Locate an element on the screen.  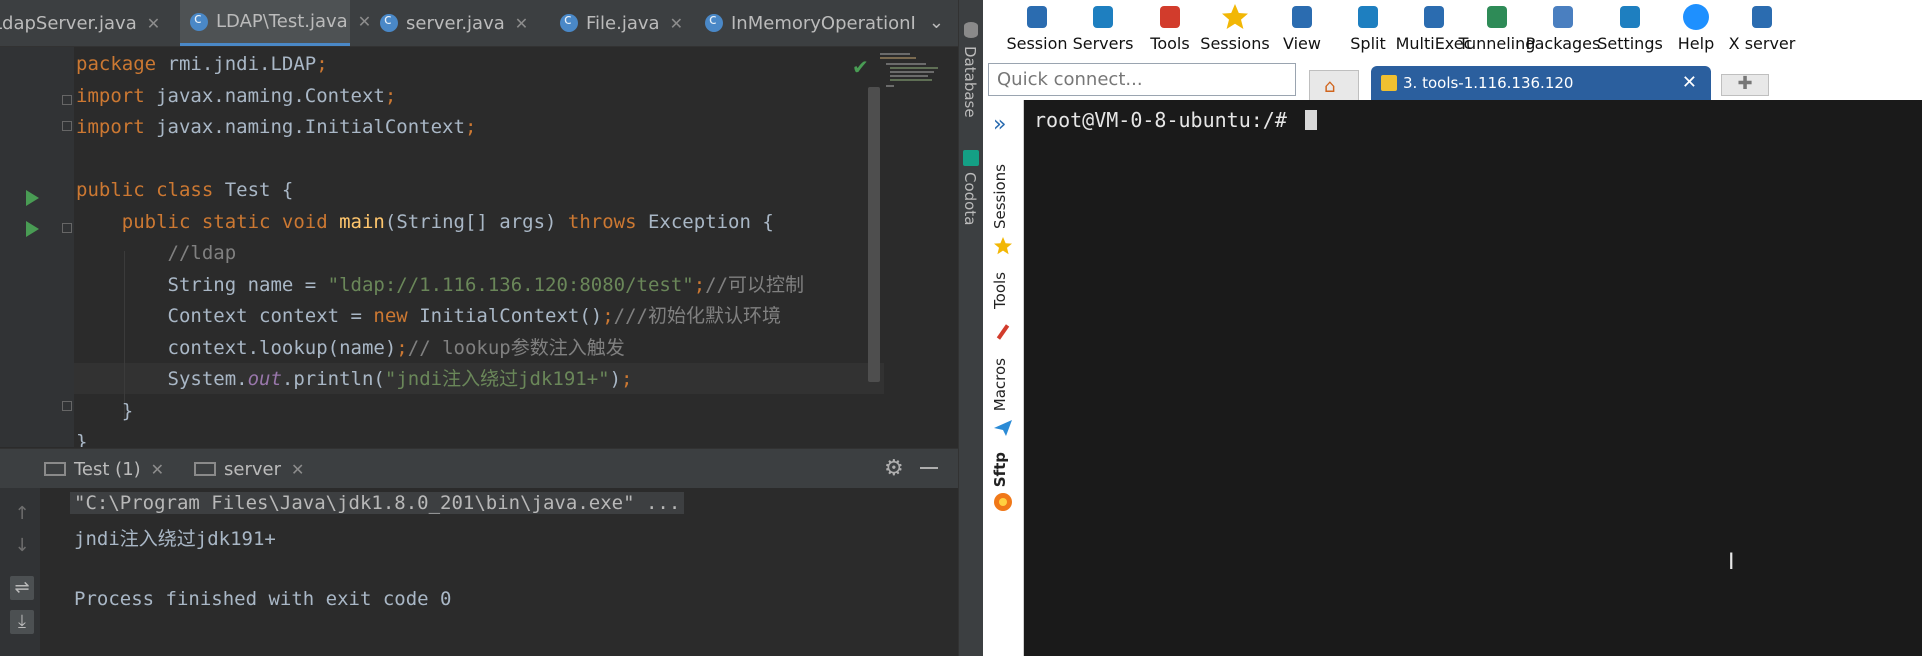
view-icon is located at coordinates (1302, 17).